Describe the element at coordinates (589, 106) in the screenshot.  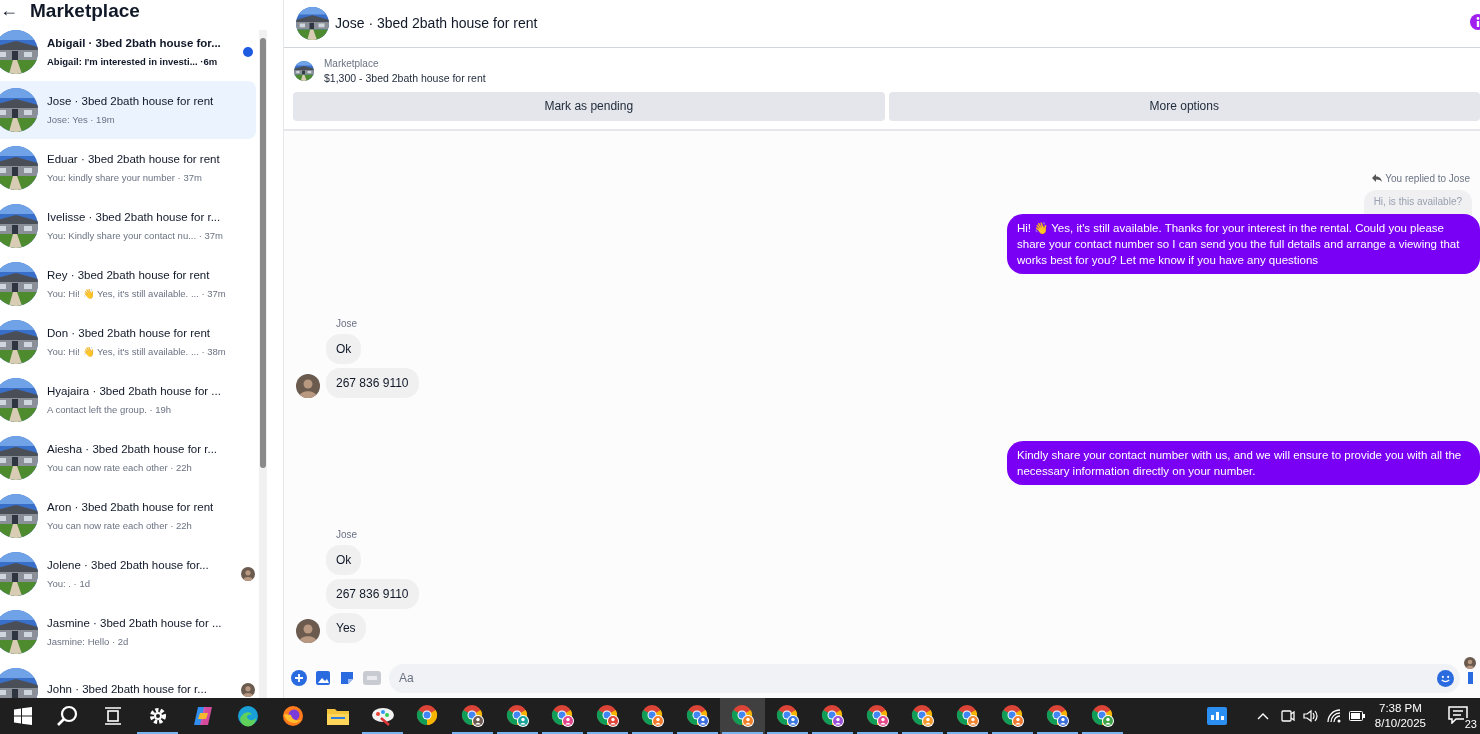
I see `mark-pending-button: Mark as pending` at that location.